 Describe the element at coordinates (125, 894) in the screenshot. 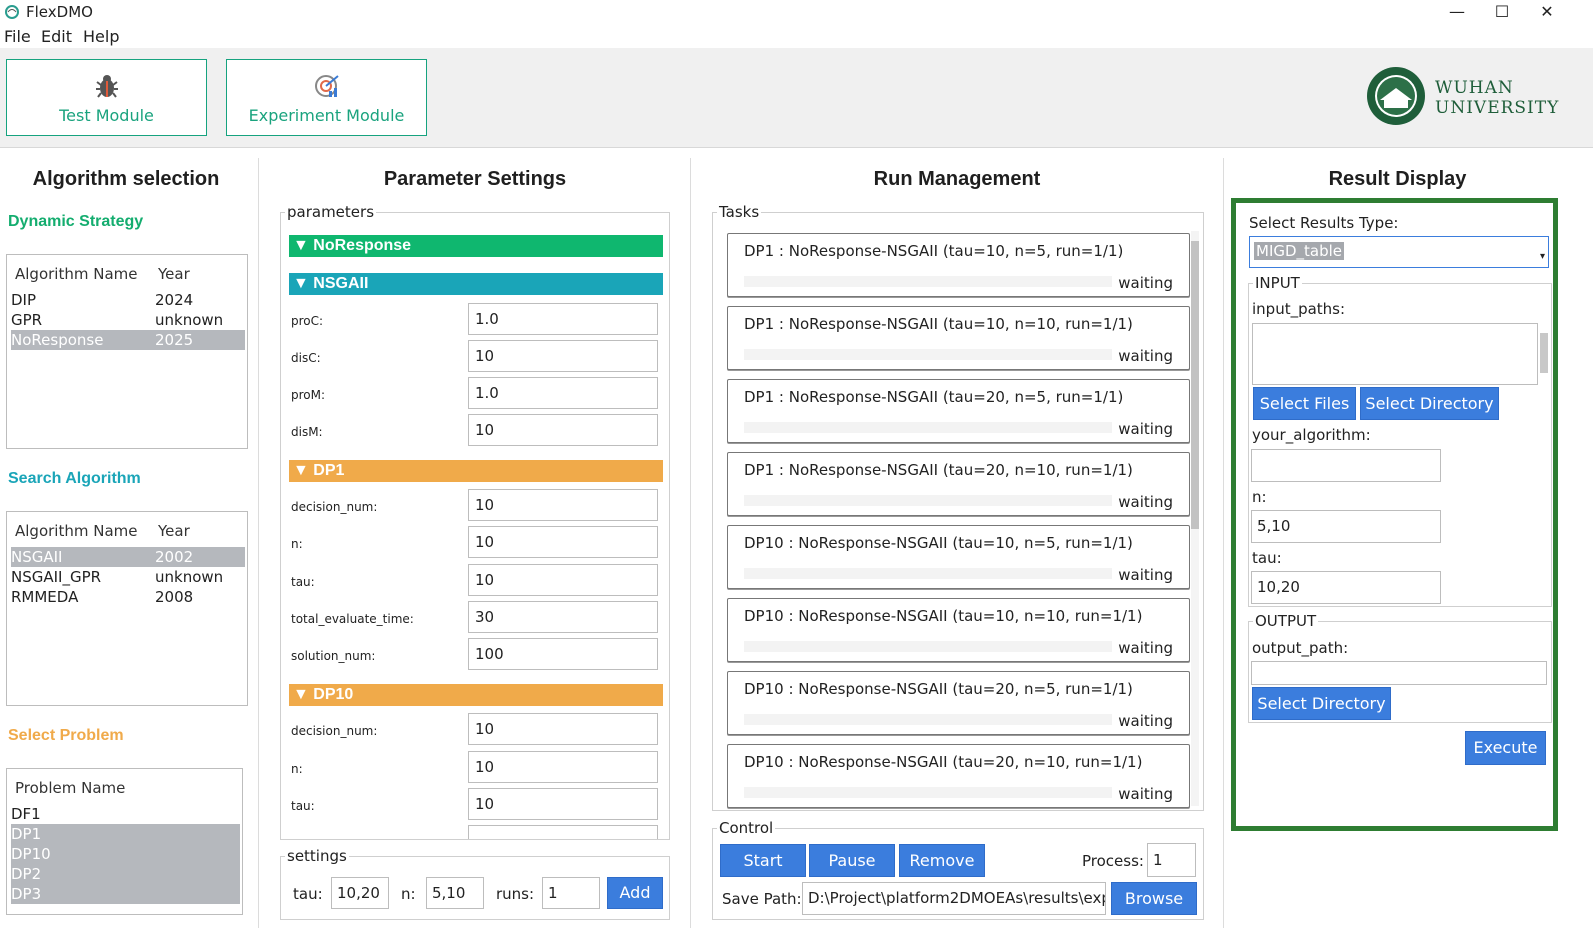

I see `list-item: DP3` at that location.